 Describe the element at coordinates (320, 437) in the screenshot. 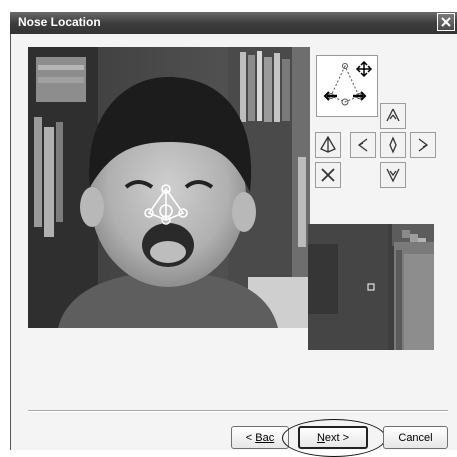

I see `next-accelerator: N` at that location.